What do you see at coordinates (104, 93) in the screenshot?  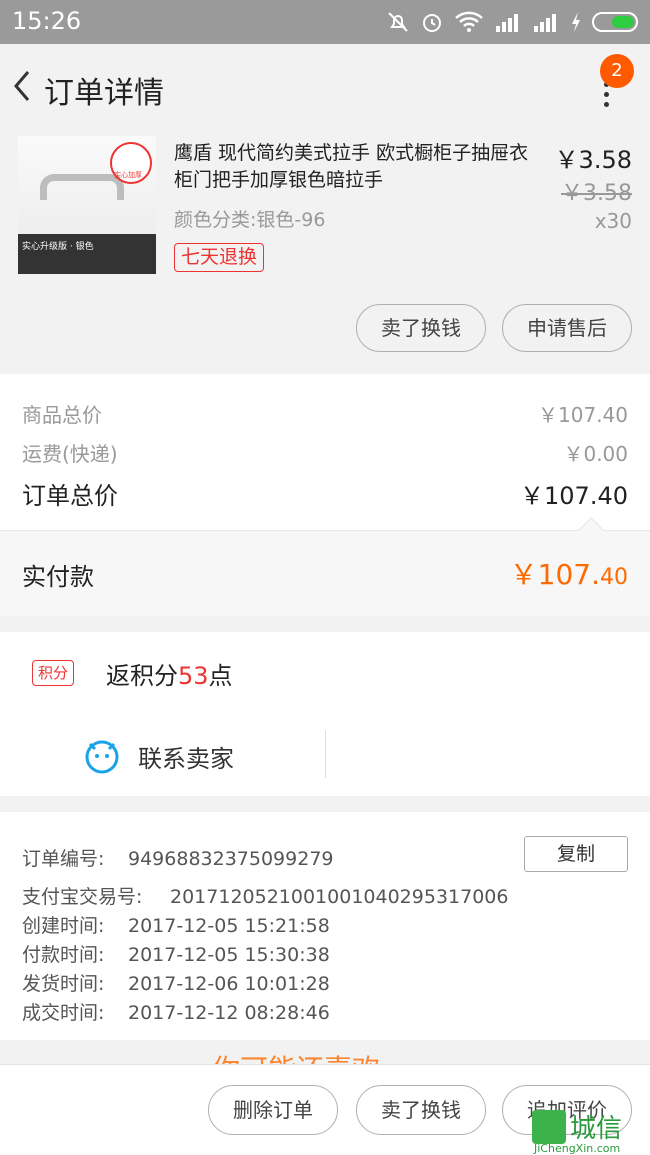 I see `page-title: 订单详情` at bounding box center [104, 93].